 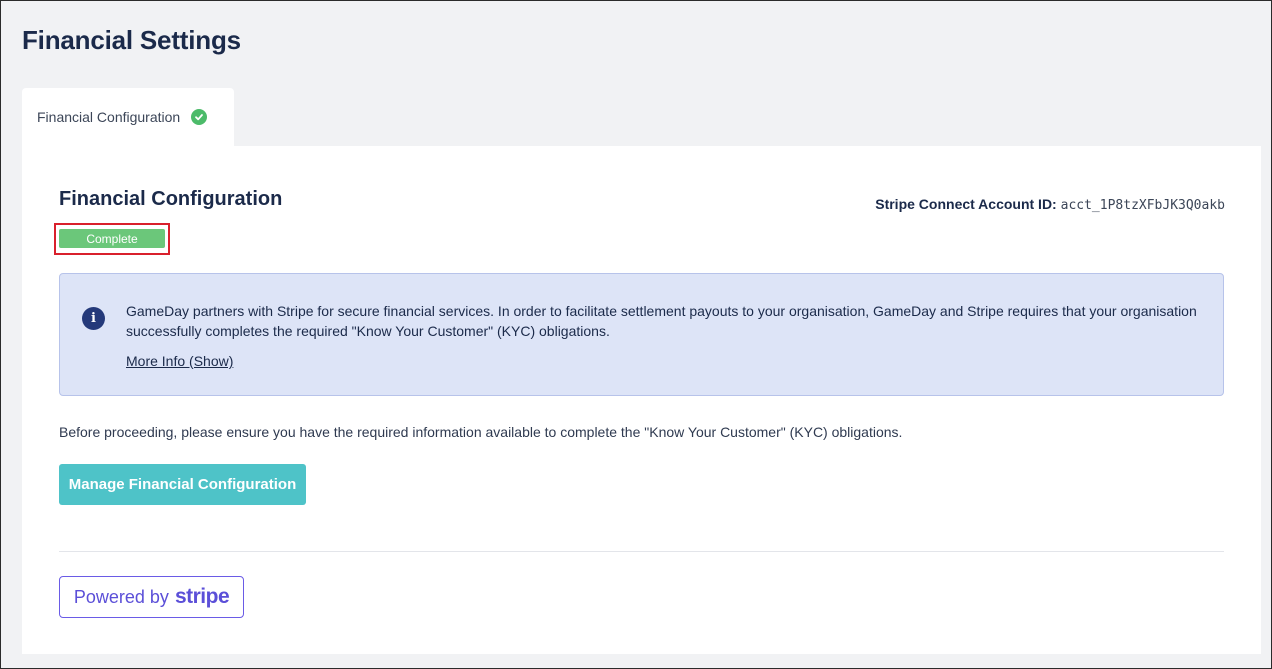 What do you see at coordinates (199, 117) in the screenshot?
I see `check-circle-icon` at bounding box center [199, 117].